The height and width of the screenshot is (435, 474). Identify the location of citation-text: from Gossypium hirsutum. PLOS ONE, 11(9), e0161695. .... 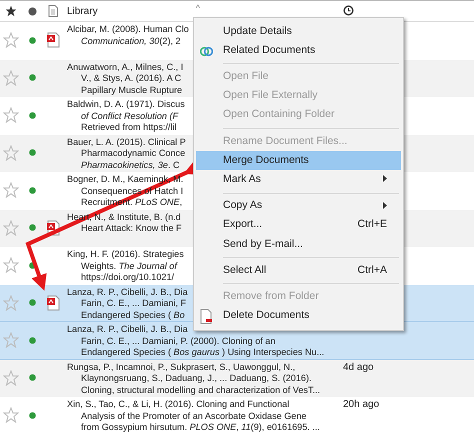
(200, 428).